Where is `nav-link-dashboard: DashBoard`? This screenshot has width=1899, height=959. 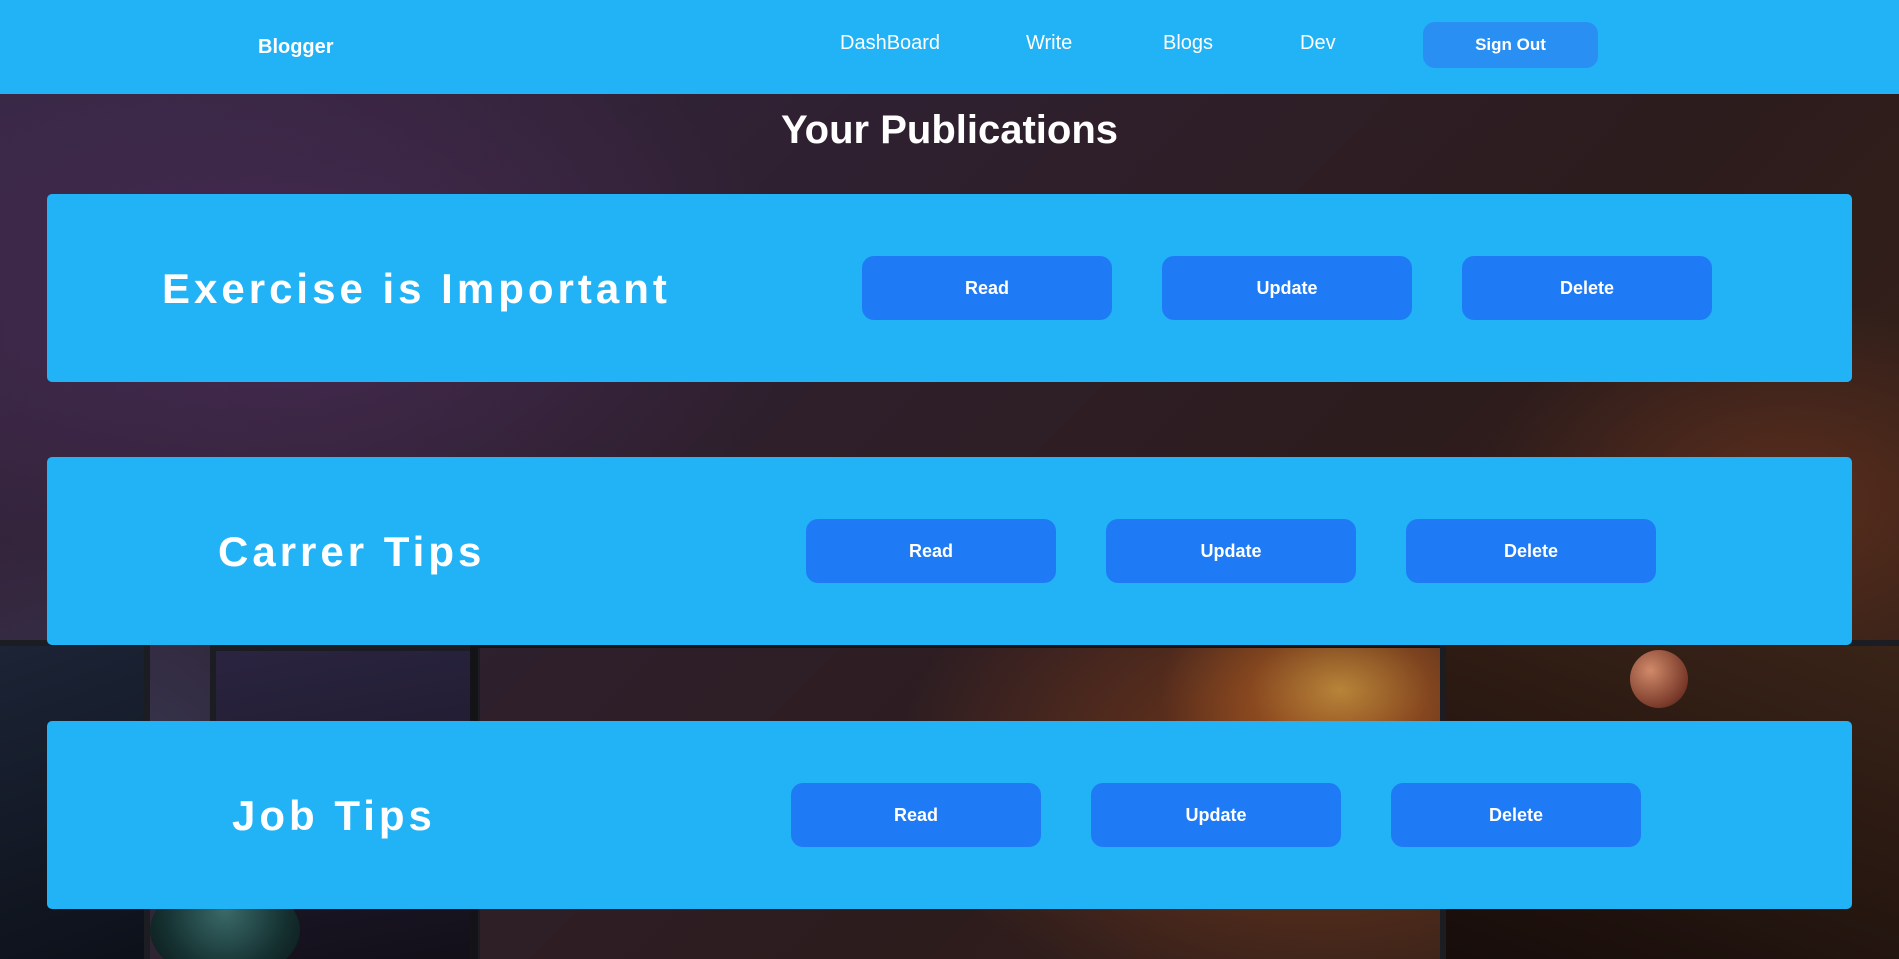
nav-link-dashboard: DashBoard is located at coordinates (890, 43).